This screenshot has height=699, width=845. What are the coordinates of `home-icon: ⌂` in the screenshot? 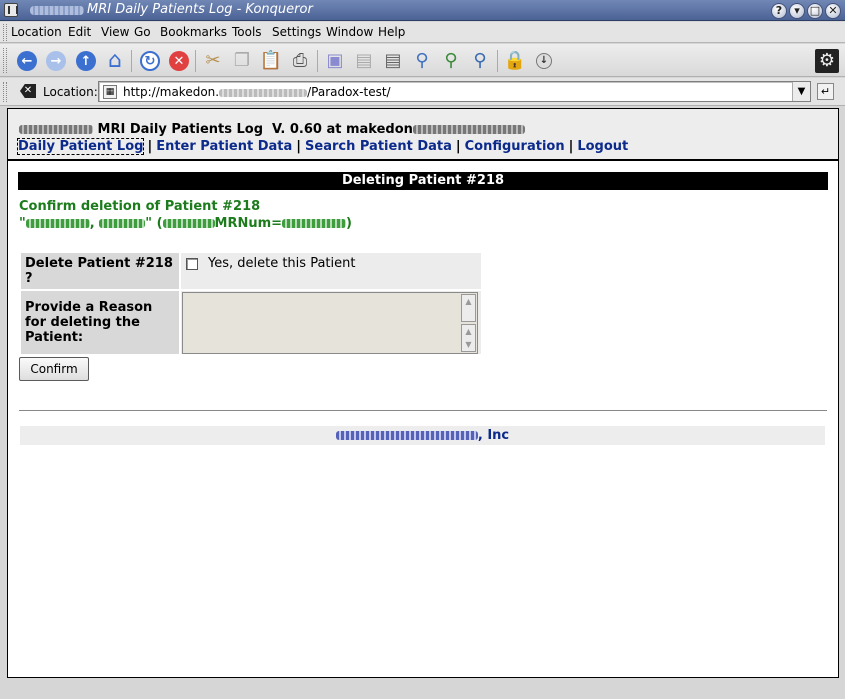 It's located at (115, 61).